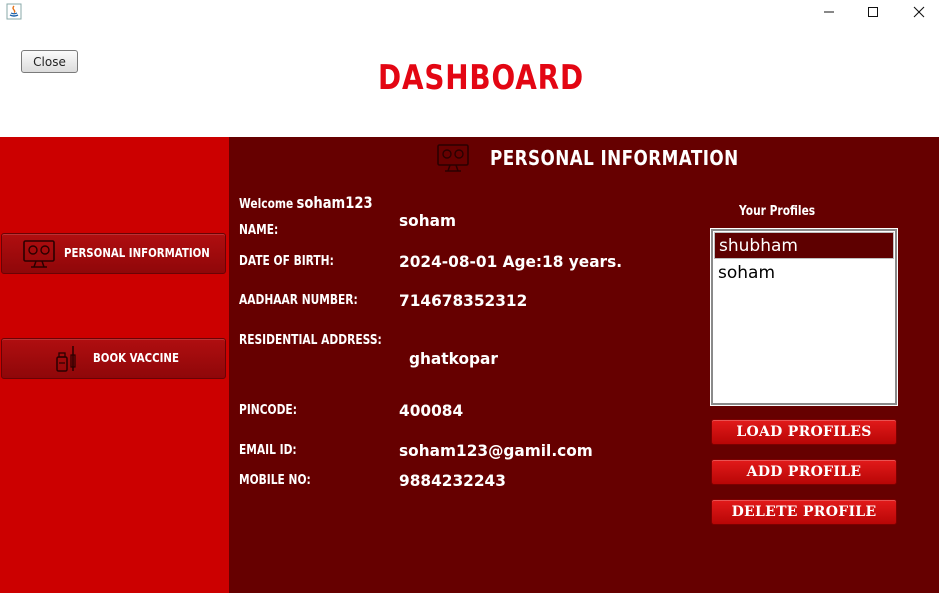  Describe the element at coordinates (804, 272) in the screenshot. I see `list-item: soham` at that location.